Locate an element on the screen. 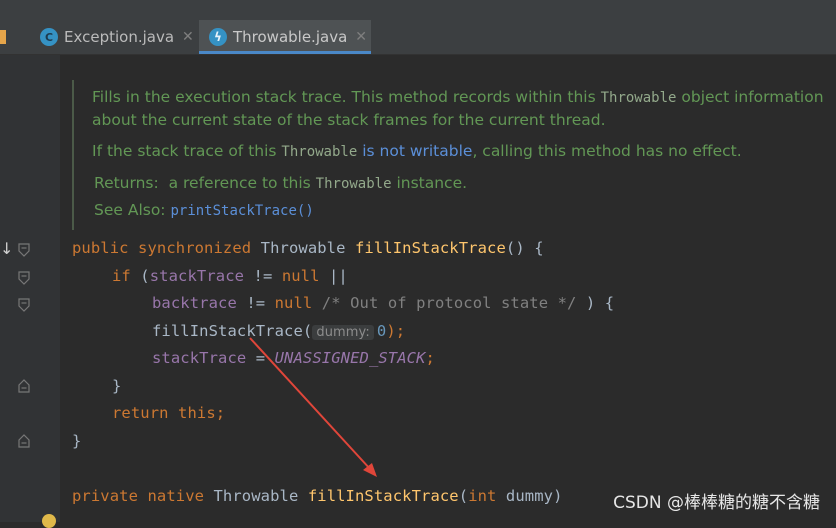  annotation-arrow is located at coordinates (313, 407).